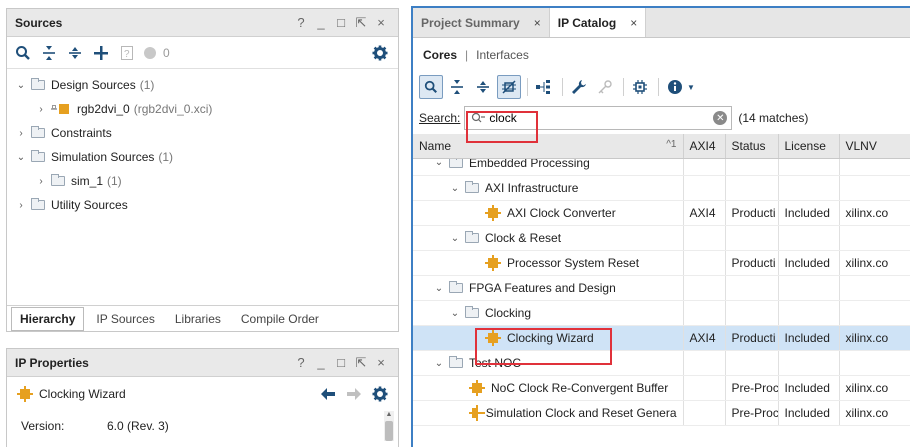 Image resolution: width=910 pixels, height=447 pixels. I want to click on tree-item-constraints: › Constraints, so click(202, 133).